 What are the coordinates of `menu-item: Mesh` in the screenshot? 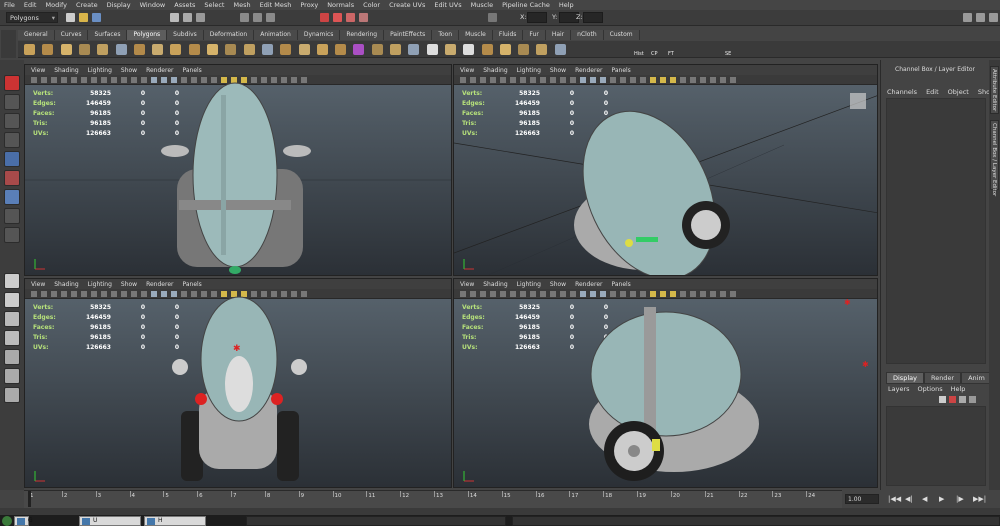 It's located at (241, 5).